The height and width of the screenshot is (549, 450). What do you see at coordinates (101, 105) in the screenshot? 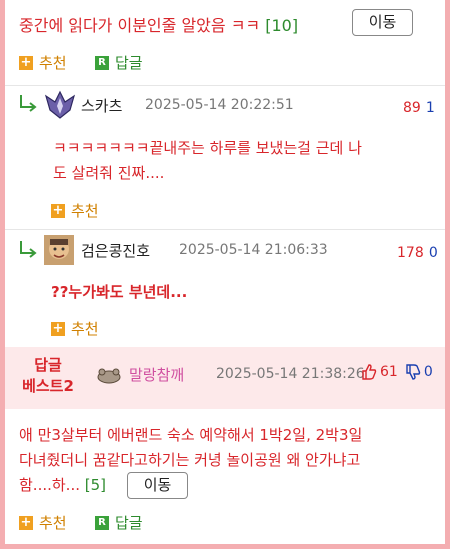
I see `comment-author: 스카츠` at bounding box center [101, 105].